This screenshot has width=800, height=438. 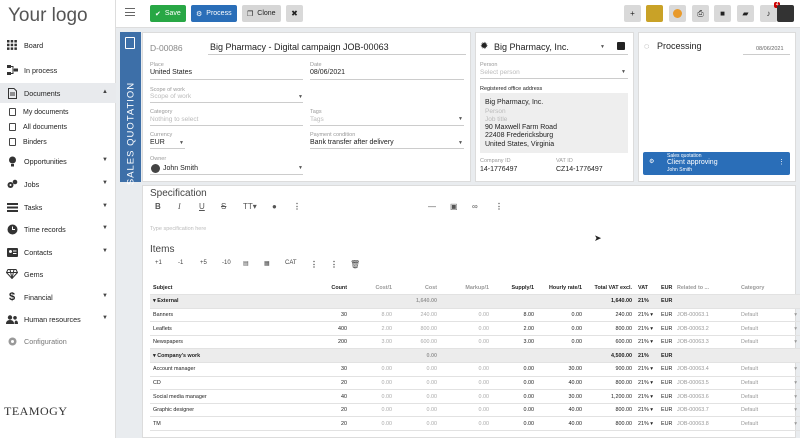 What do you see at coordinates (230, 288) in the screenshot?
I see `column-header: Subject` at bounding box center [230, 288].